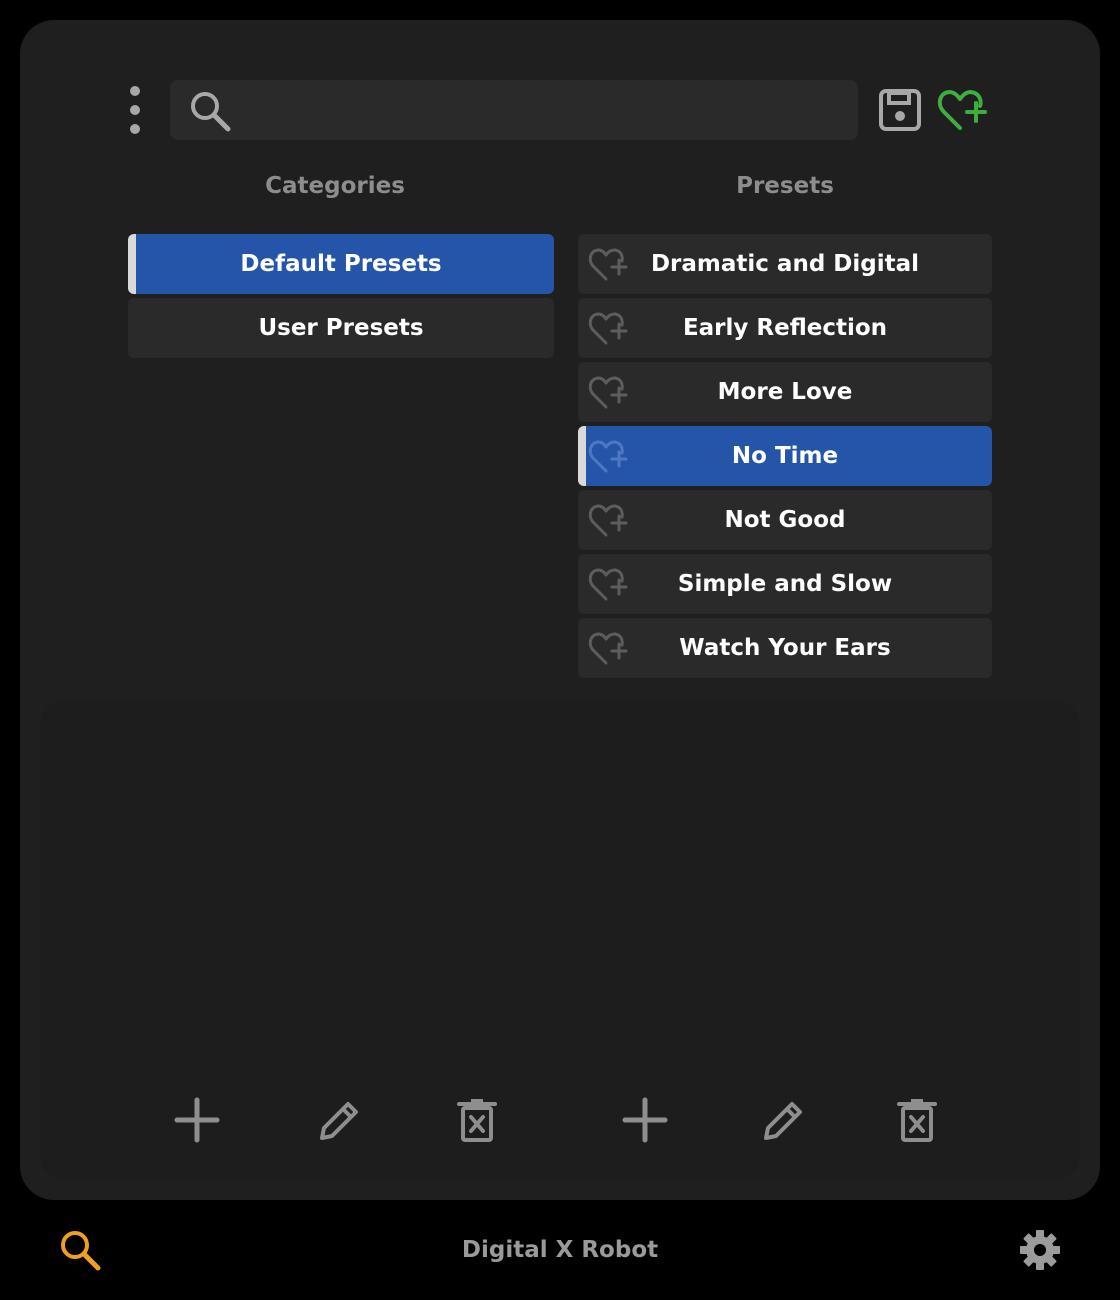  I want to click on categories-heading: Categories, so click(335, 186).